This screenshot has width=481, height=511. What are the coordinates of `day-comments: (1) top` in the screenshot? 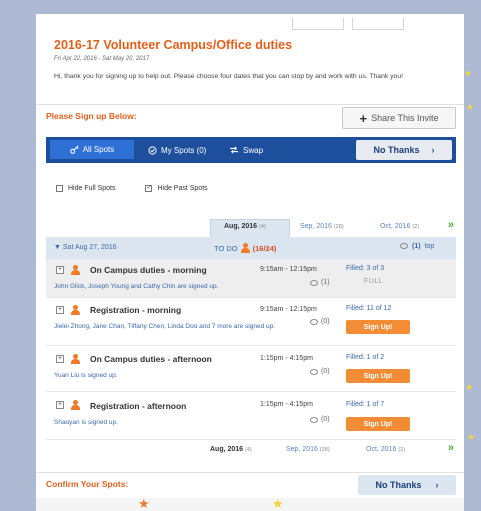 It's located at (417, 246).